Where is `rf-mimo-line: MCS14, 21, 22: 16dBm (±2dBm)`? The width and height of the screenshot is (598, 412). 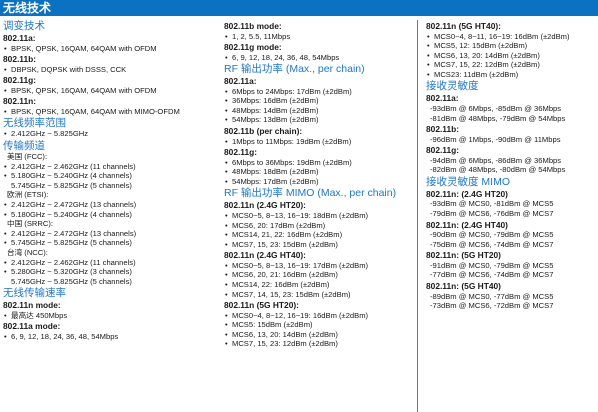
rf-mimo-line: MCS14, 21, 22: 16dBm (±2dBm) is located at coordinates (319, 235).